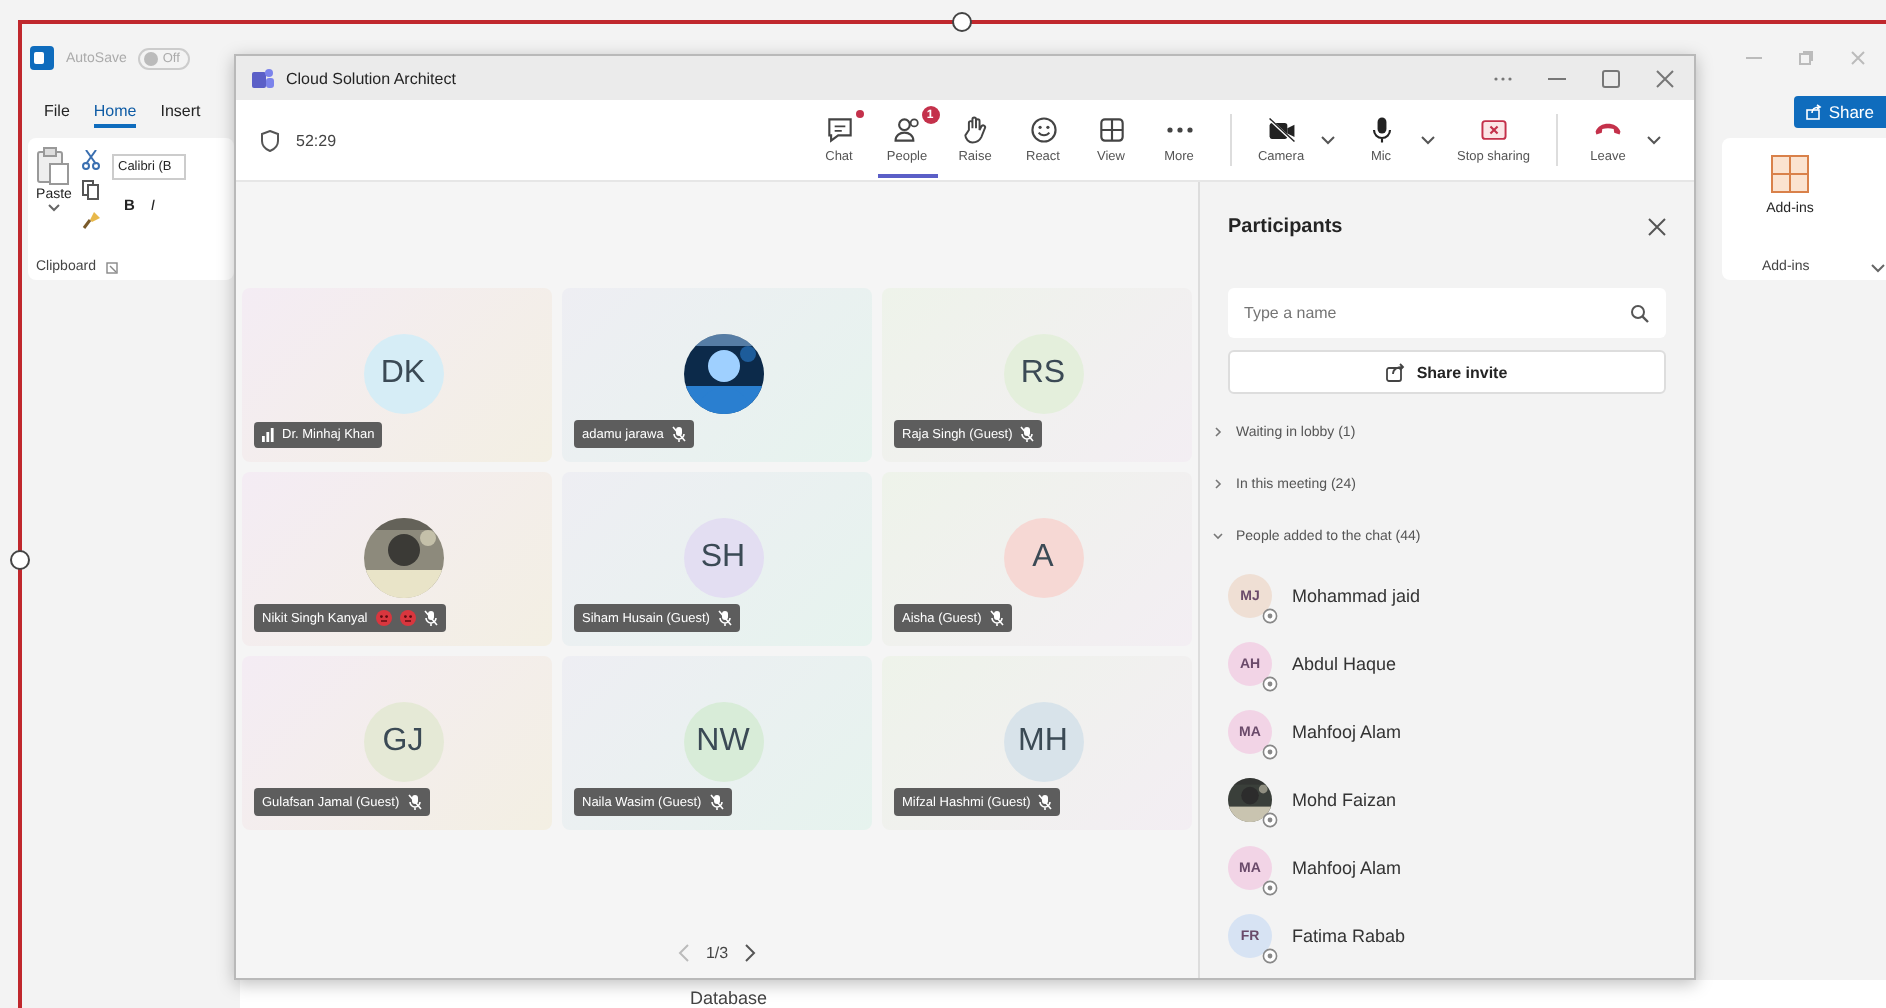 The height and width of the screenshot is (1008, 1886). What do you see at coordinates (91, 160) in the screenshot?
I see `scissors-icon` at bounding box center [91, 160].